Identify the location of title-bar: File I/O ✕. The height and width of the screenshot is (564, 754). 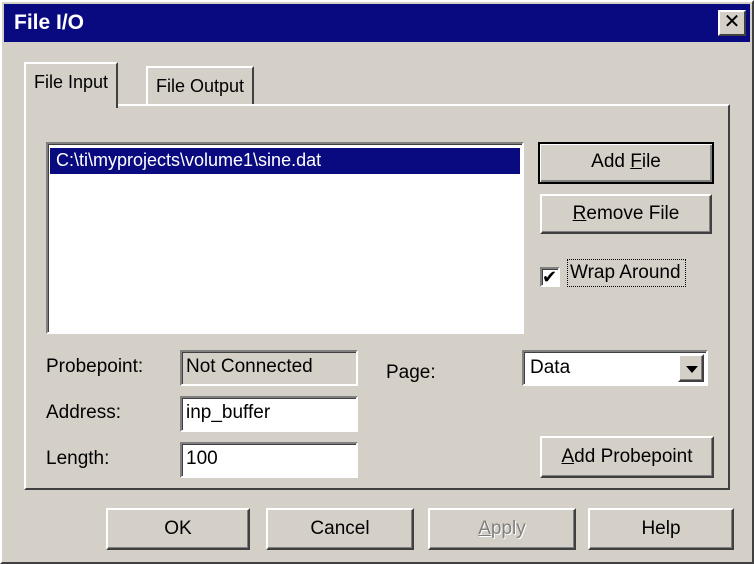
(377, 23).